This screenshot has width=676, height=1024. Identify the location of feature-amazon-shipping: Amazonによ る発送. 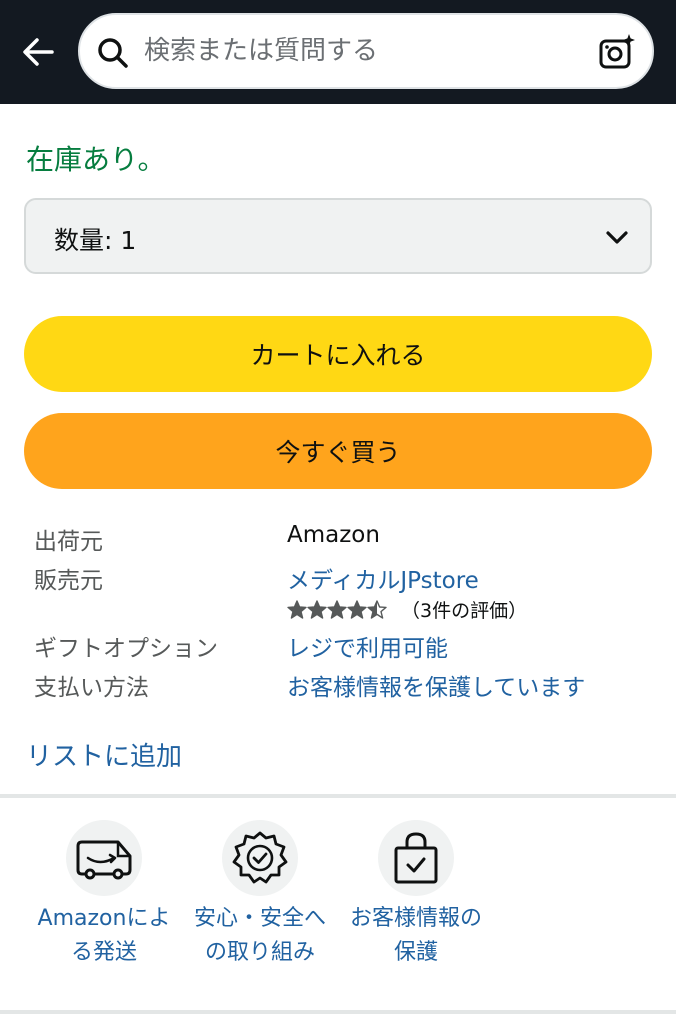
(104, 895).